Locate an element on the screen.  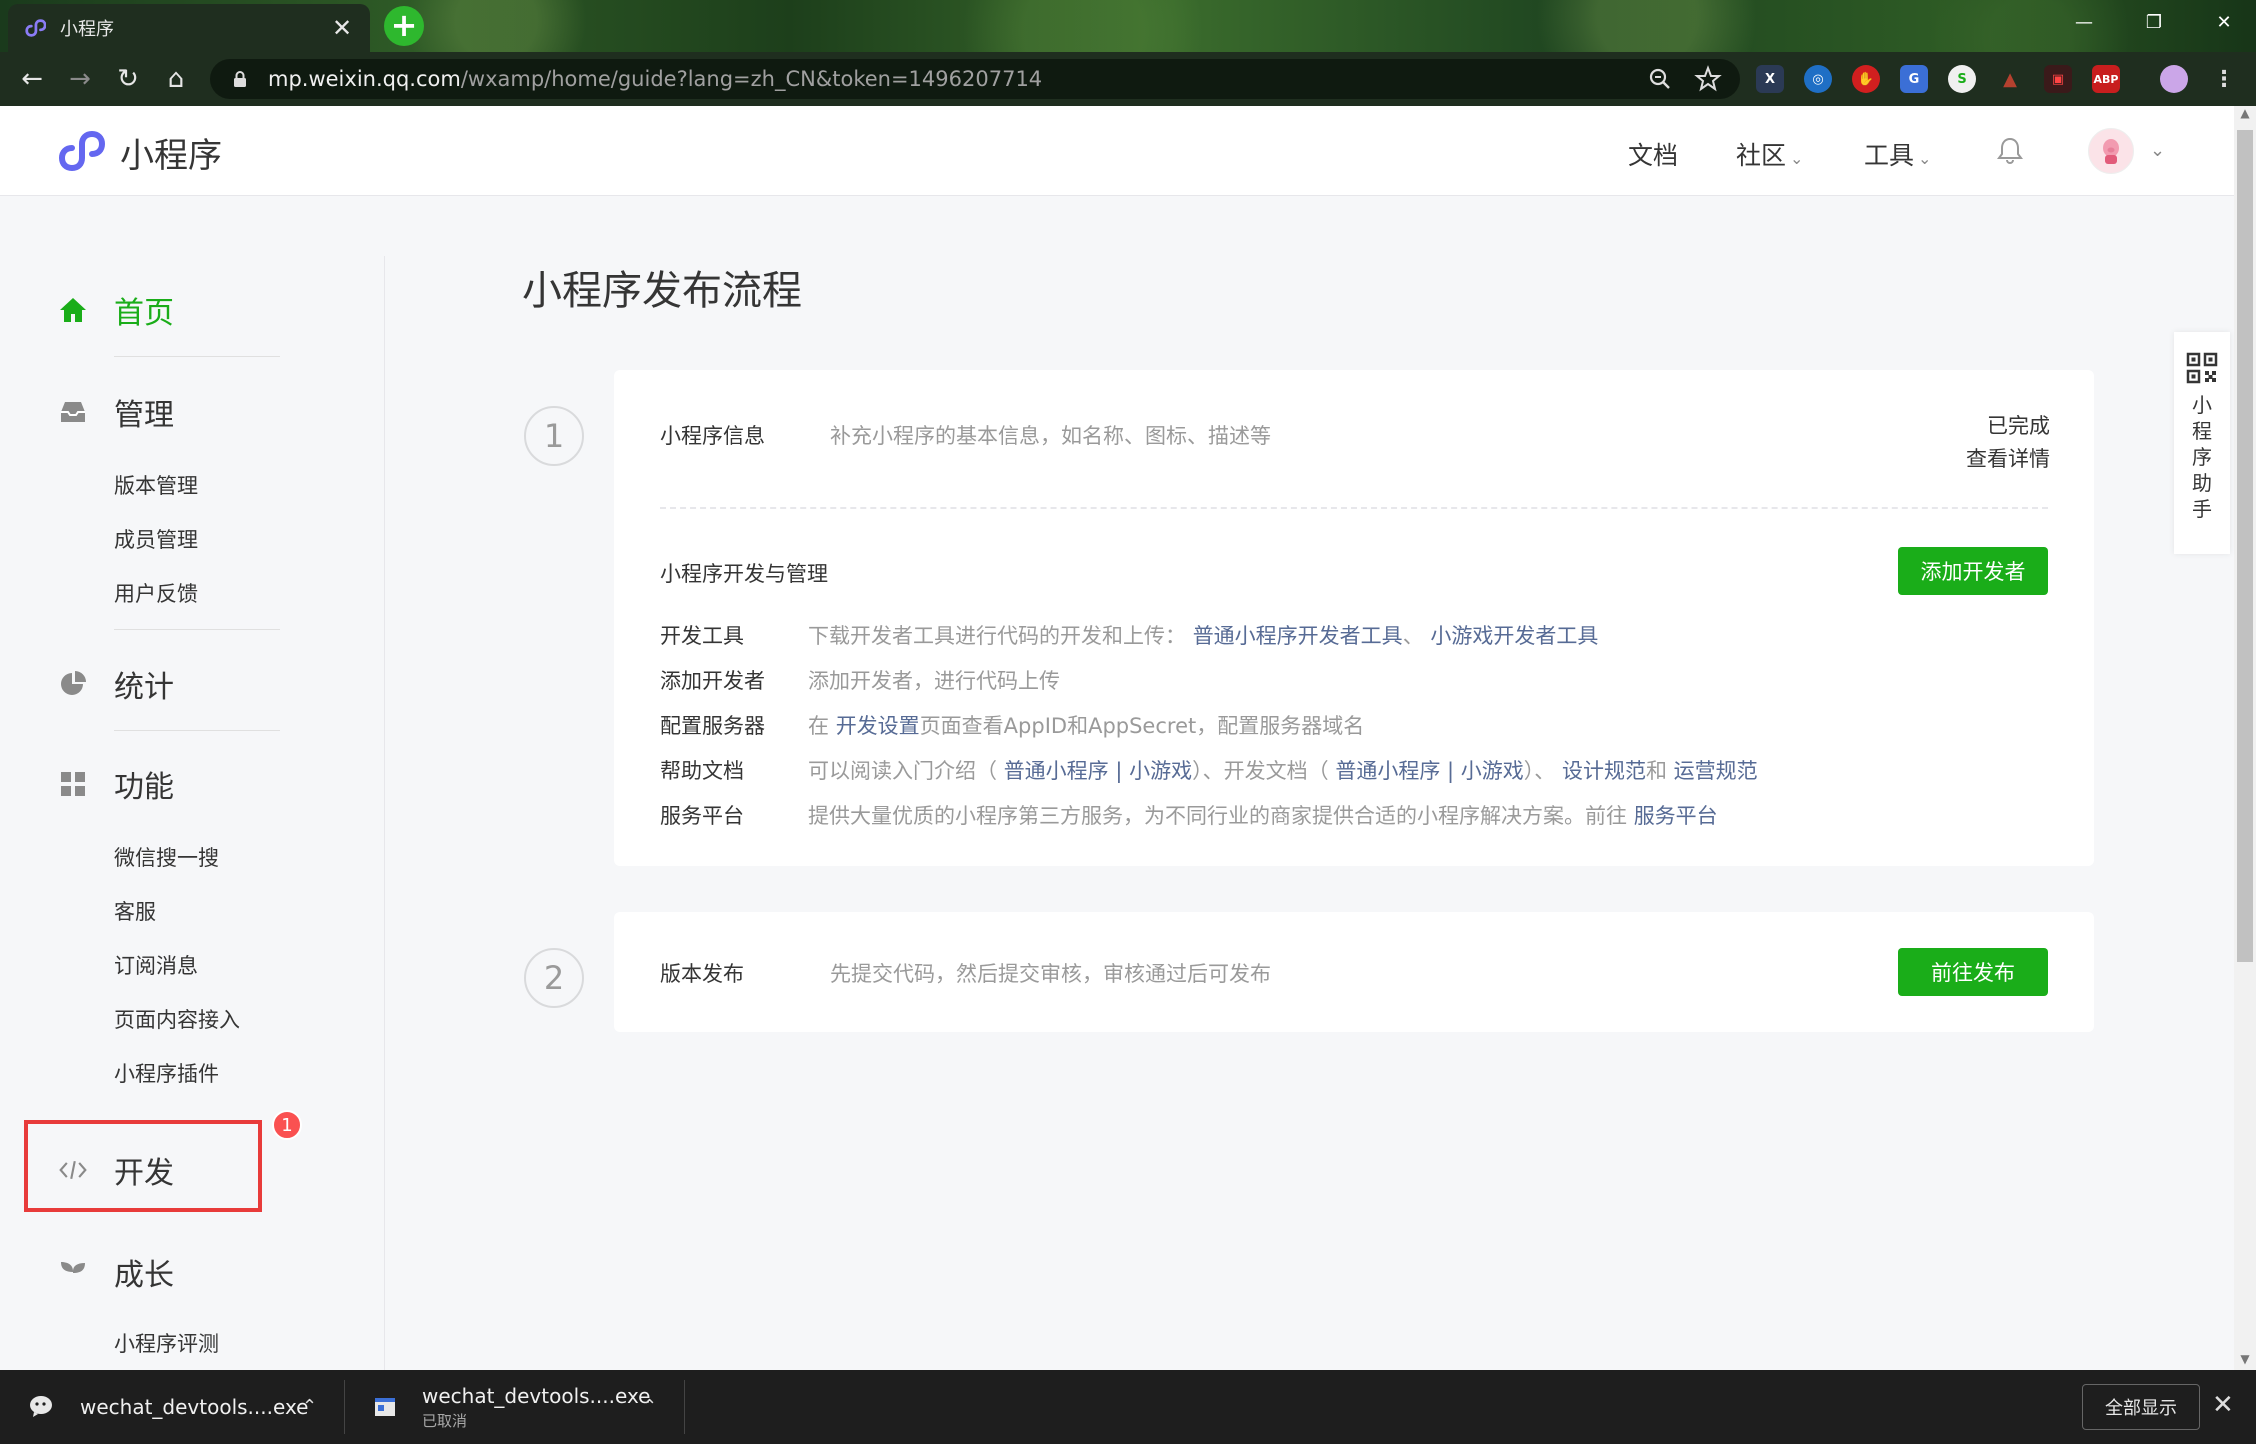
download-item-2: wechat_devtools....exe 已取消 is located at coordinates (510, 1407).